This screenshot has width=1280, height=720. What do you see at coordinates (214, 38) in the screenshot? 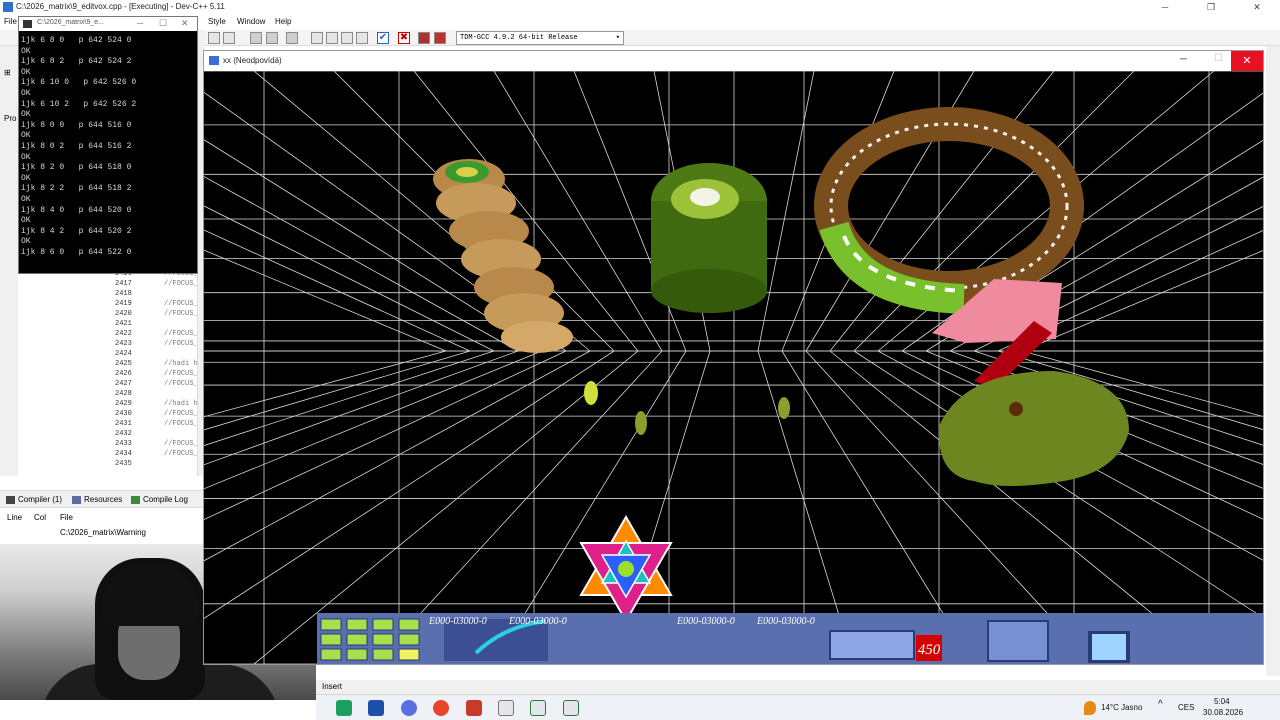
I see `new-file-icon` at bounding box center [214, 38].